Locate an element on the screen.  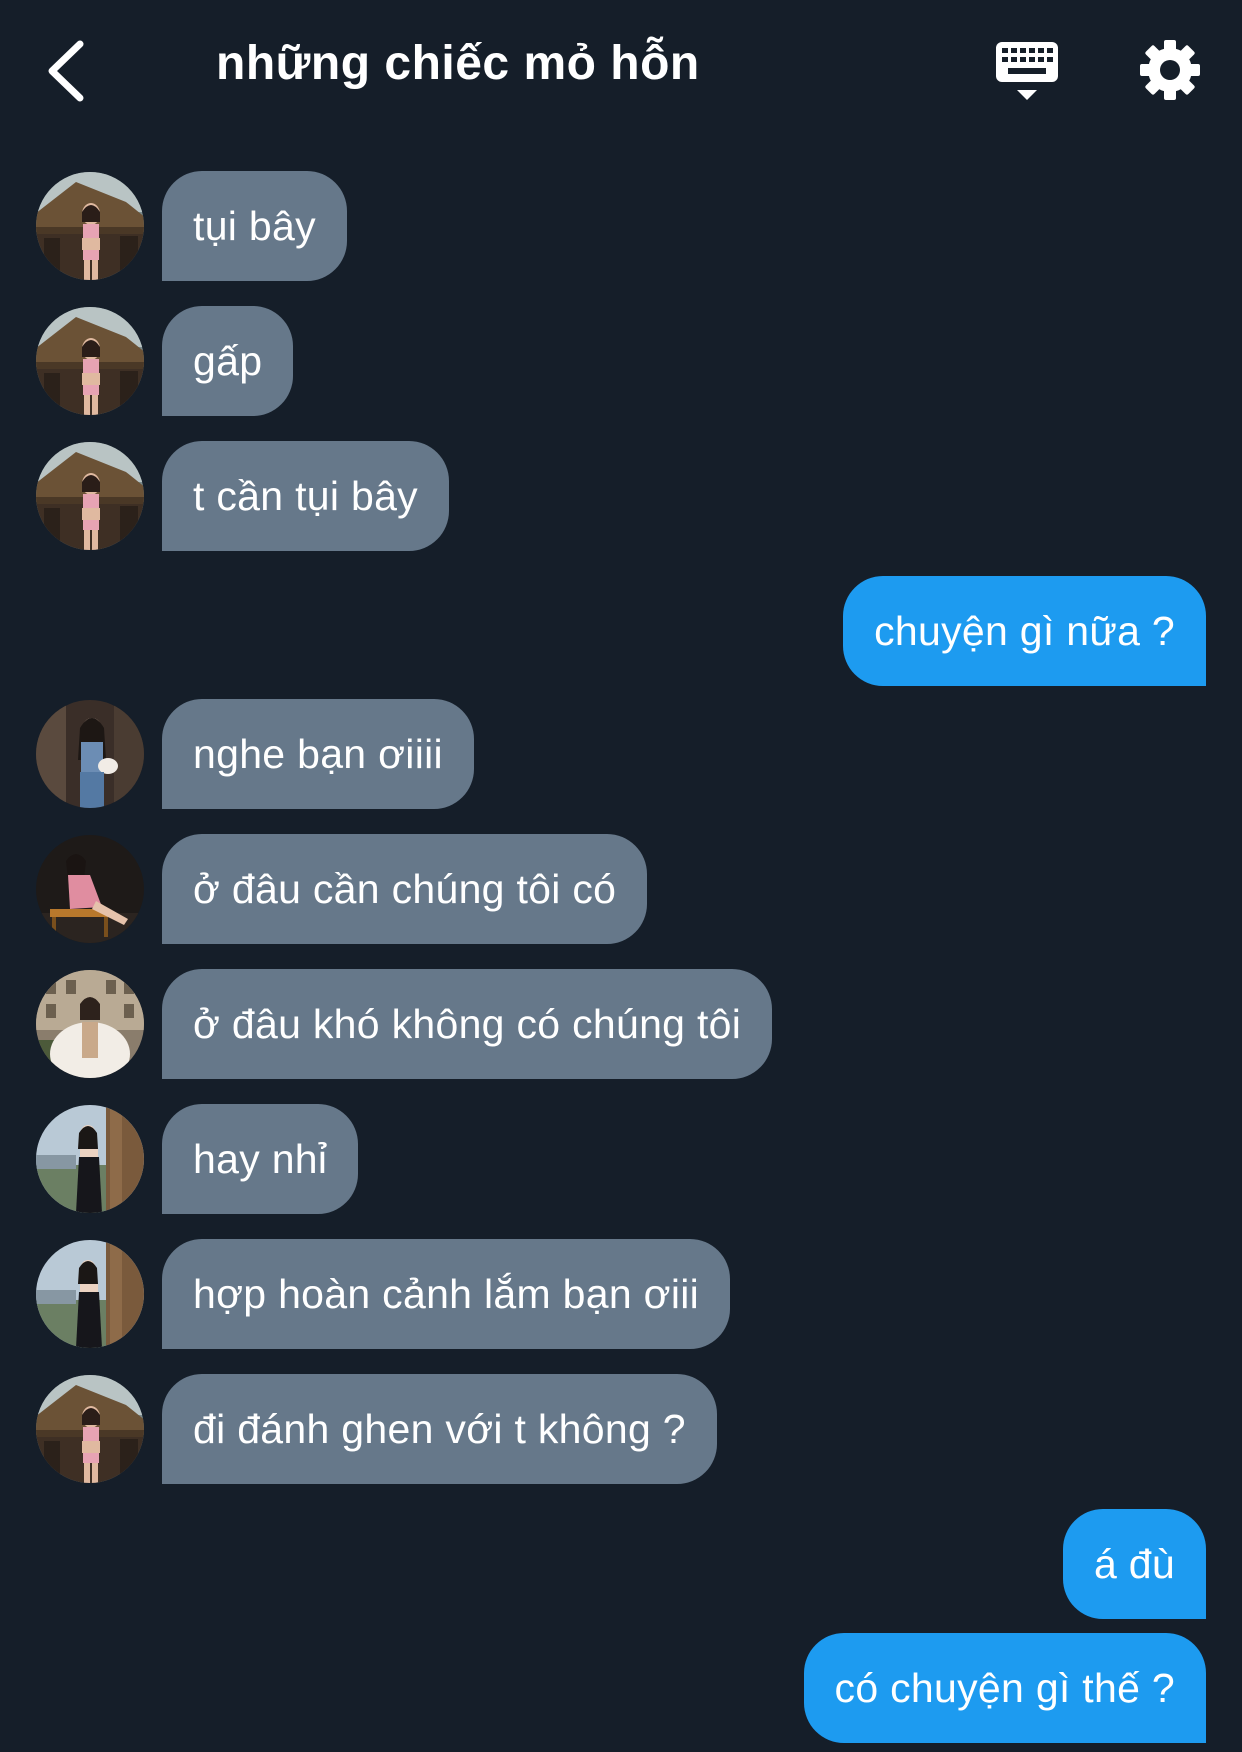
message-bubble: ở đâu cần chúng tôi có is located at coordinates (405, 889).